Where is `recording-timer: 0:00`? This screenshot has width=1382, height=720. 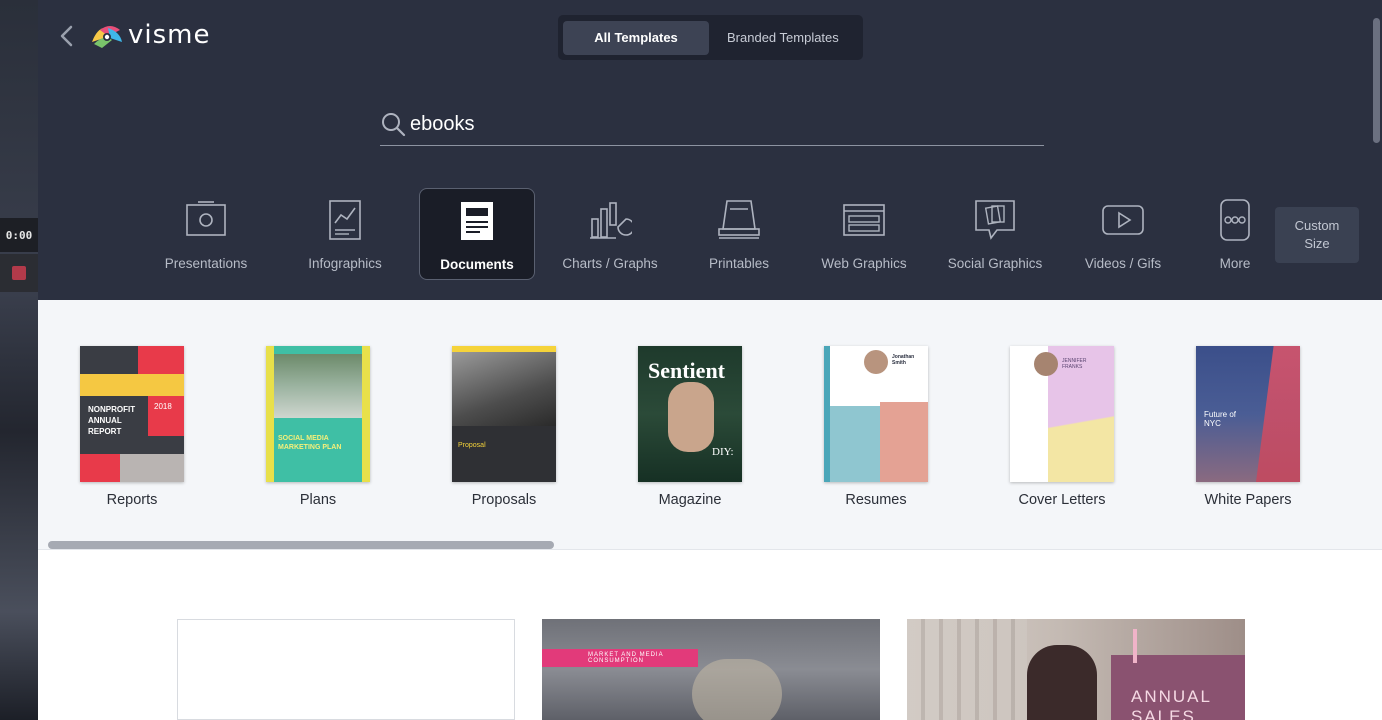
recording-timer: 0:00 is located at coordinates (19, 235).